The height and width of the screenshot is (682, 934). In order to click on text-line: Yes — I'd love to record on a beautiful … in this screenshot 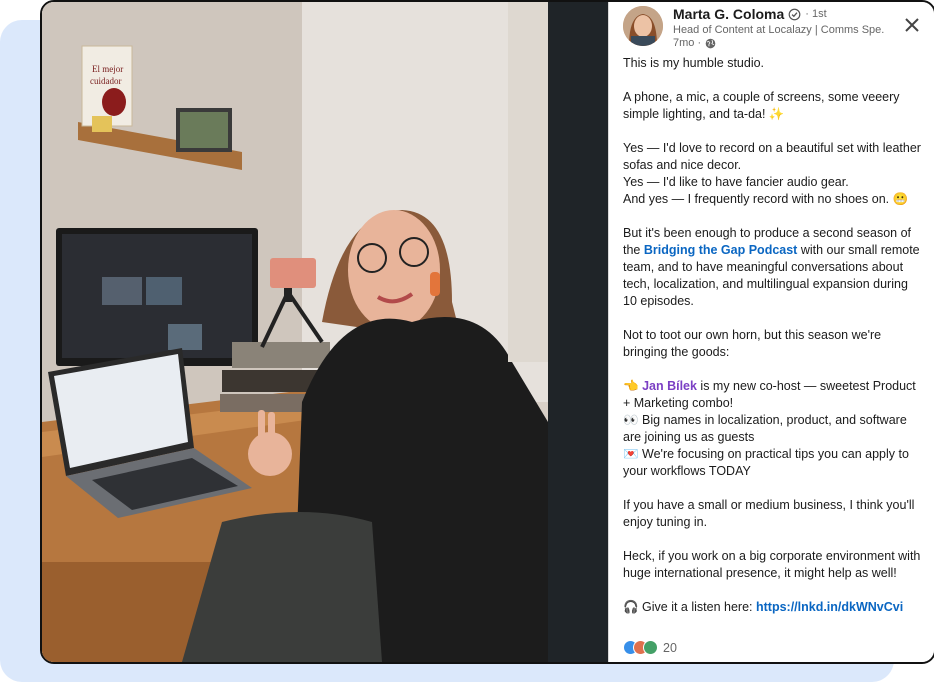, I will do `click(772, 156)`.